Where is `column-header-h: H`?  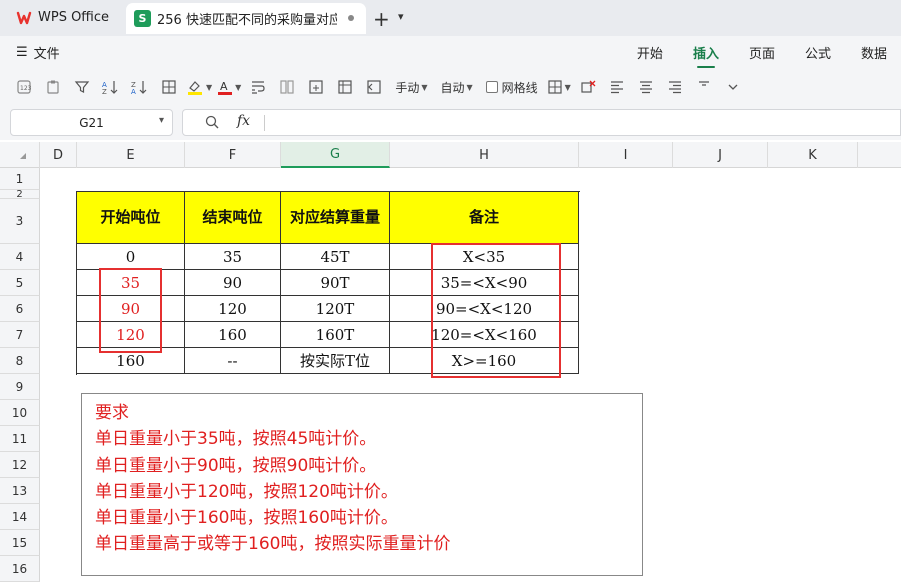 column-header-h: H is located at coordinates (484, 155).